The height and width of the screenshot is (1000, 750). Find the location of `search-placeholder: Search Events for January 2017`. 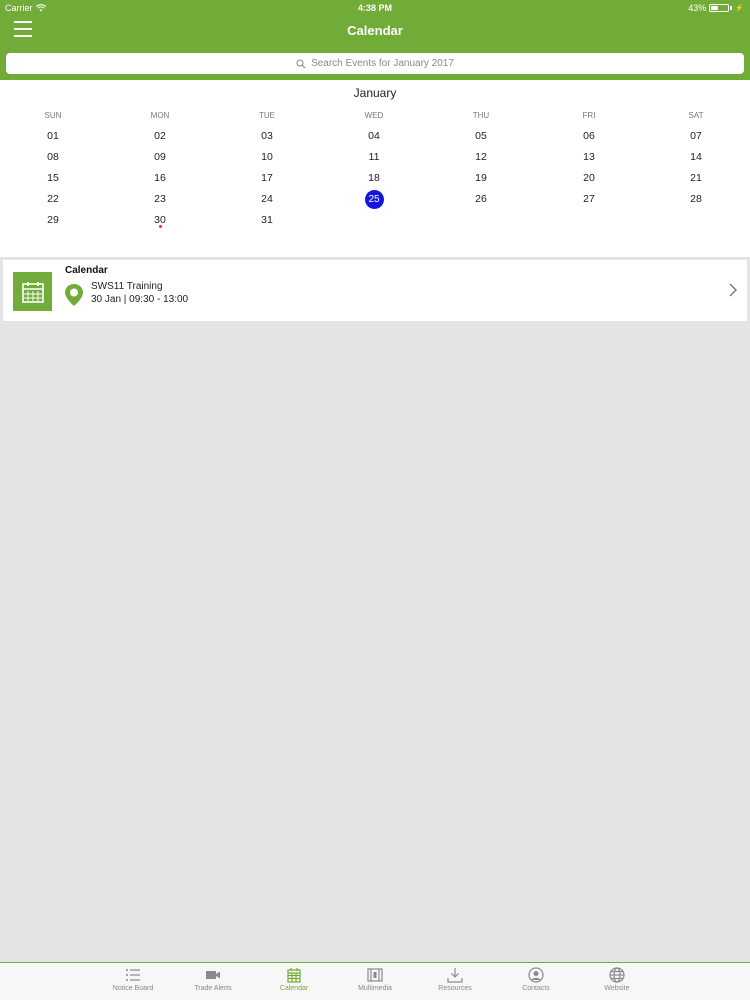

search-placeholder: Search Events for January 2017 is located at coordinates (382, 63).